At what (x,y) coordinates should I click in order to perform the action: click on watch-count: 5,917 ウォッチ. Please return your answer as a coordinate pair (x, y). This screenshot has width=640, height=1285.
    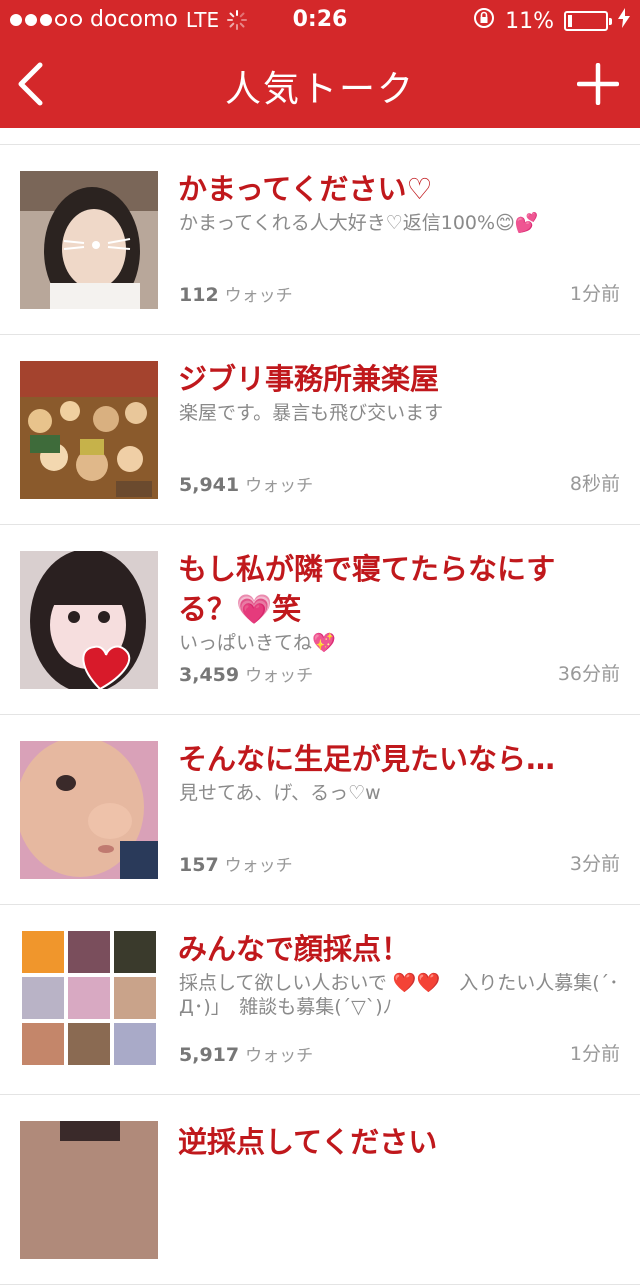
    Looking at the image, I should click on (246, 1053).